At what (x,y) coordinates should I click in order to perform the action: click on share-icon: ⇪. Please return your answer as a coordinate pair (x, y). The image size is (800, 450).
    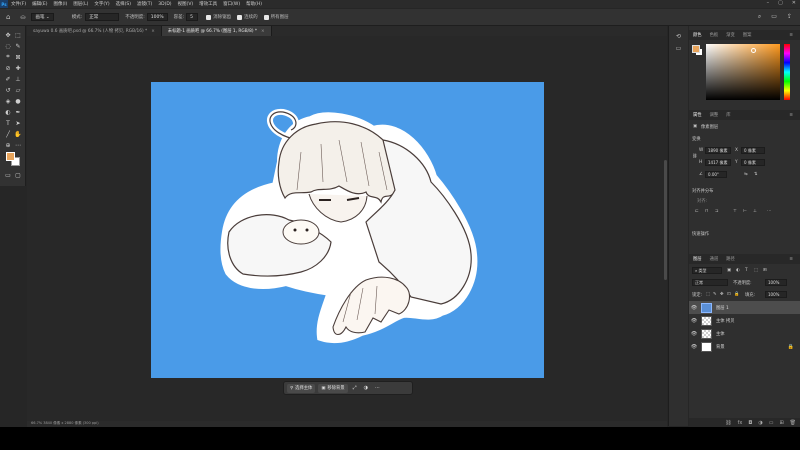
    Looking at the image, I should click on (789, 17).